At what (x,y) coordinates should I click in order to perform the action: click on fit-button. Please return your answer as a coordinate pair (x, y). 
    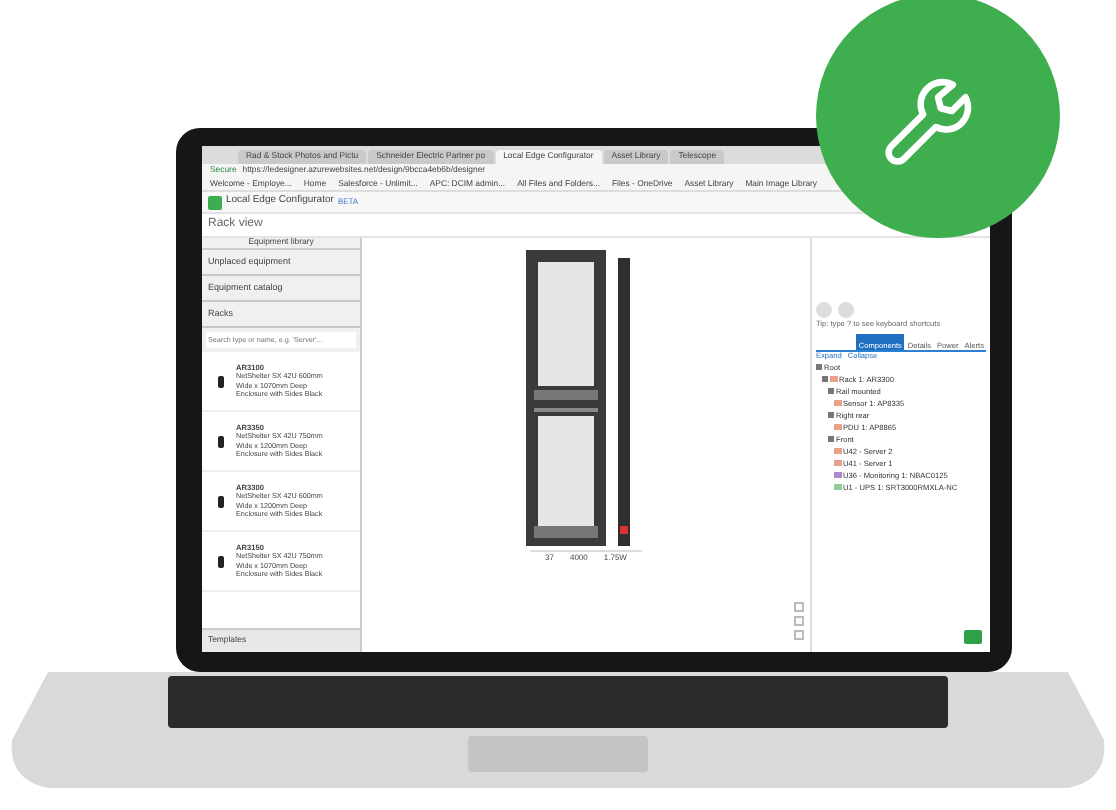
    Looking at the image, I should click on (799, 621).